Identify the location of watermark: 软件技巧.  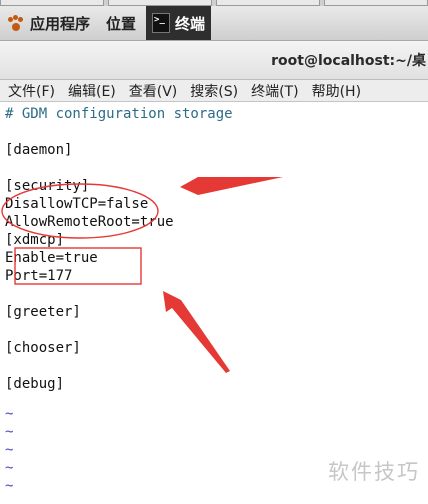
(374, 472).